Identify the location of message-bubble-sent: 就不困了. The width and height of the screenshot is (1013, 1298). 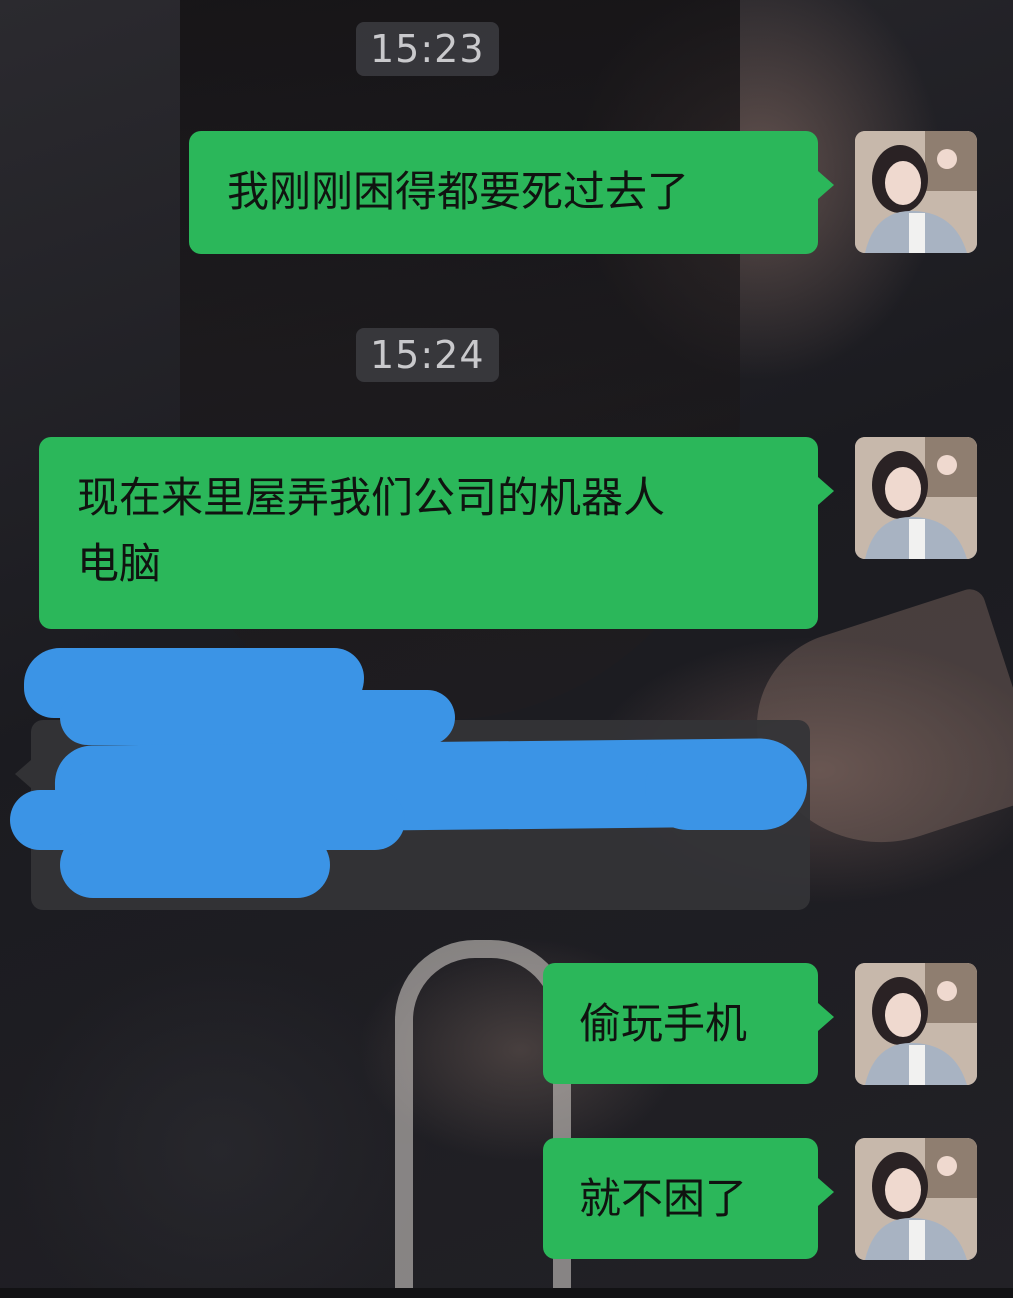
(688, 1198).